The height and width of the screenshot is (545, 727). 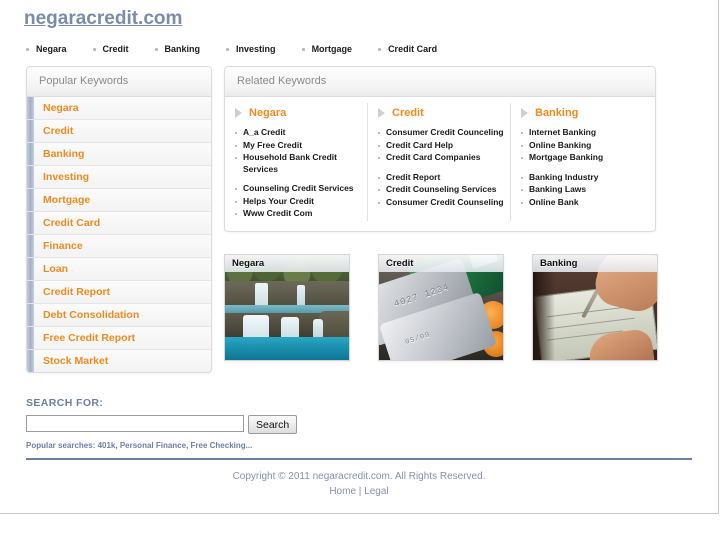 What do you see at coordinates (298, 113) in the screenshot?
I see `related-column-header: Negara` at bounding box center [298, 113].